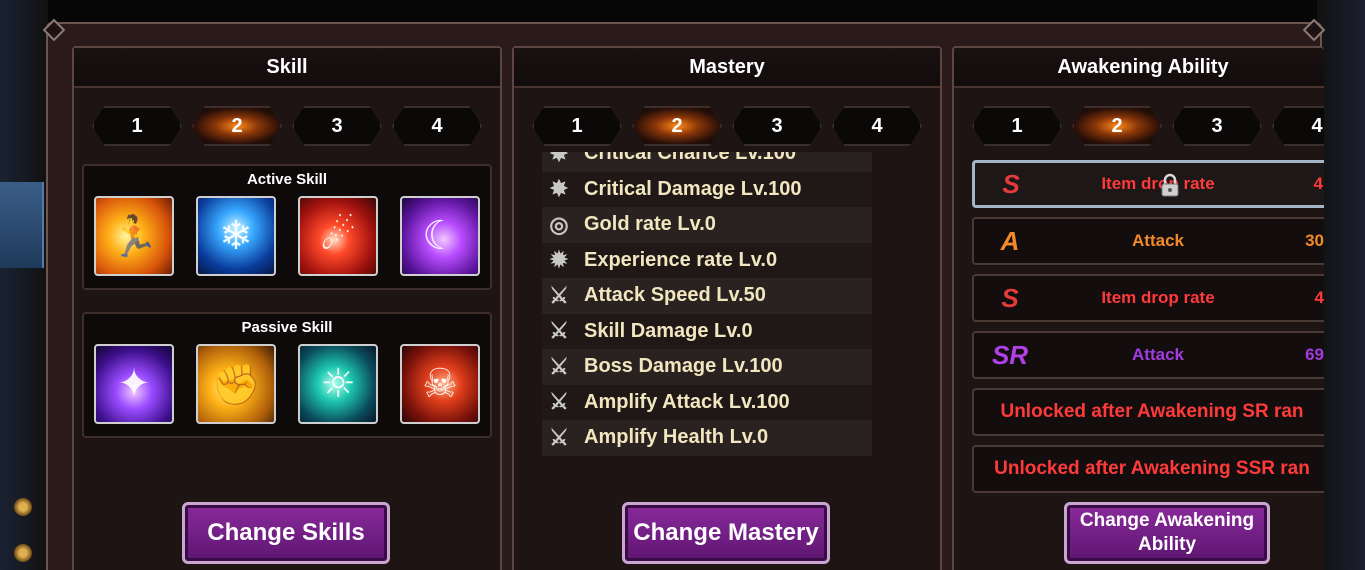 Image resolution: width=1365 pixels, height=570 pixels. I want to click on mastery-item-label: Amplify Health Lv.0, so click(676, 437).